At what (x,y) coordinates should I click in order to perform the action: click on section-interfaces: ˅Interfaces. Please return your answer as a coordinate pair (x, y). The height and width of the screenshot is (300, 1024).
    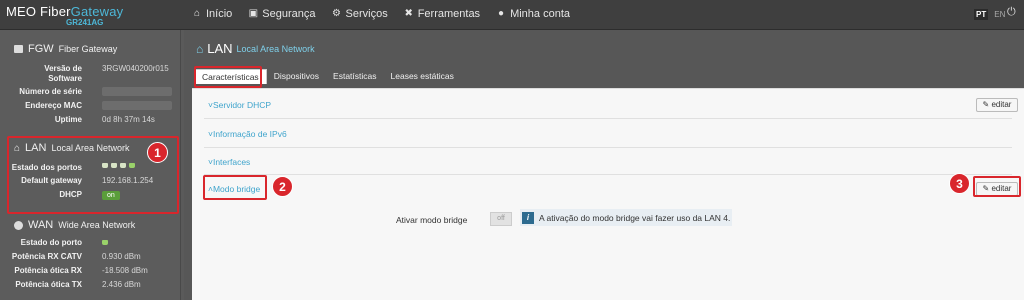
    Looking at the image, I should click on (229, 162).